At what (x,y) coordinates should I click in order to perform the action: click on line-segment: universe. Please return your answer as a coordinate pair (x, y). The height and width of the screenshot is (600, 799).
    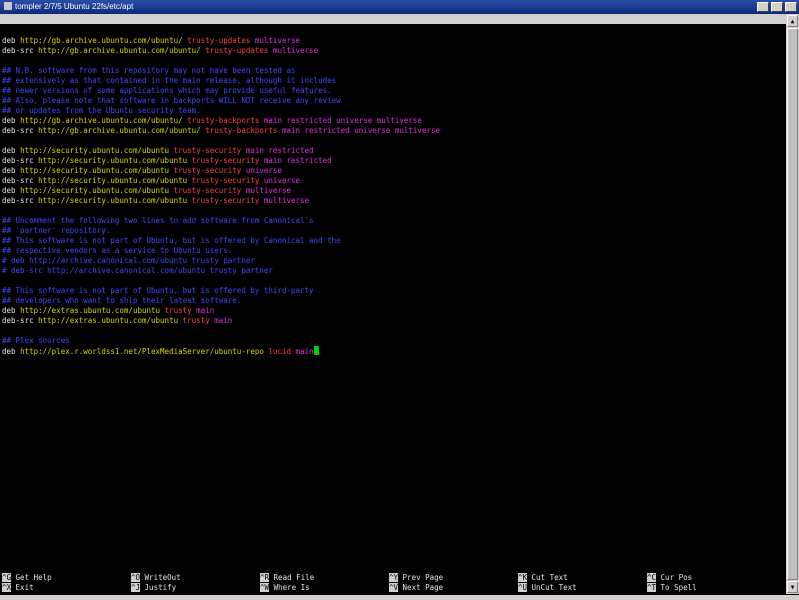
    Looking at the image, I should click on (263, 170).